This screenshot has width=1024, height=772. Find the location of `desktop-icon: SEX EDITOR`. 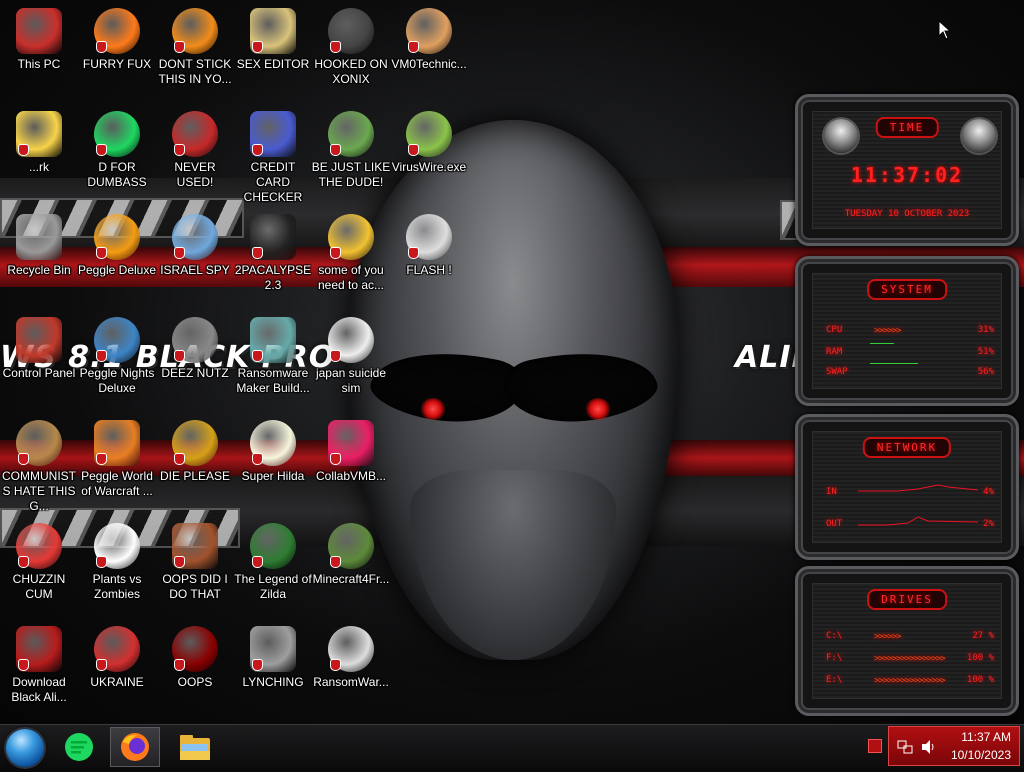

desktop-icon: SEX EDITOR is located at coordinates (273, 37).